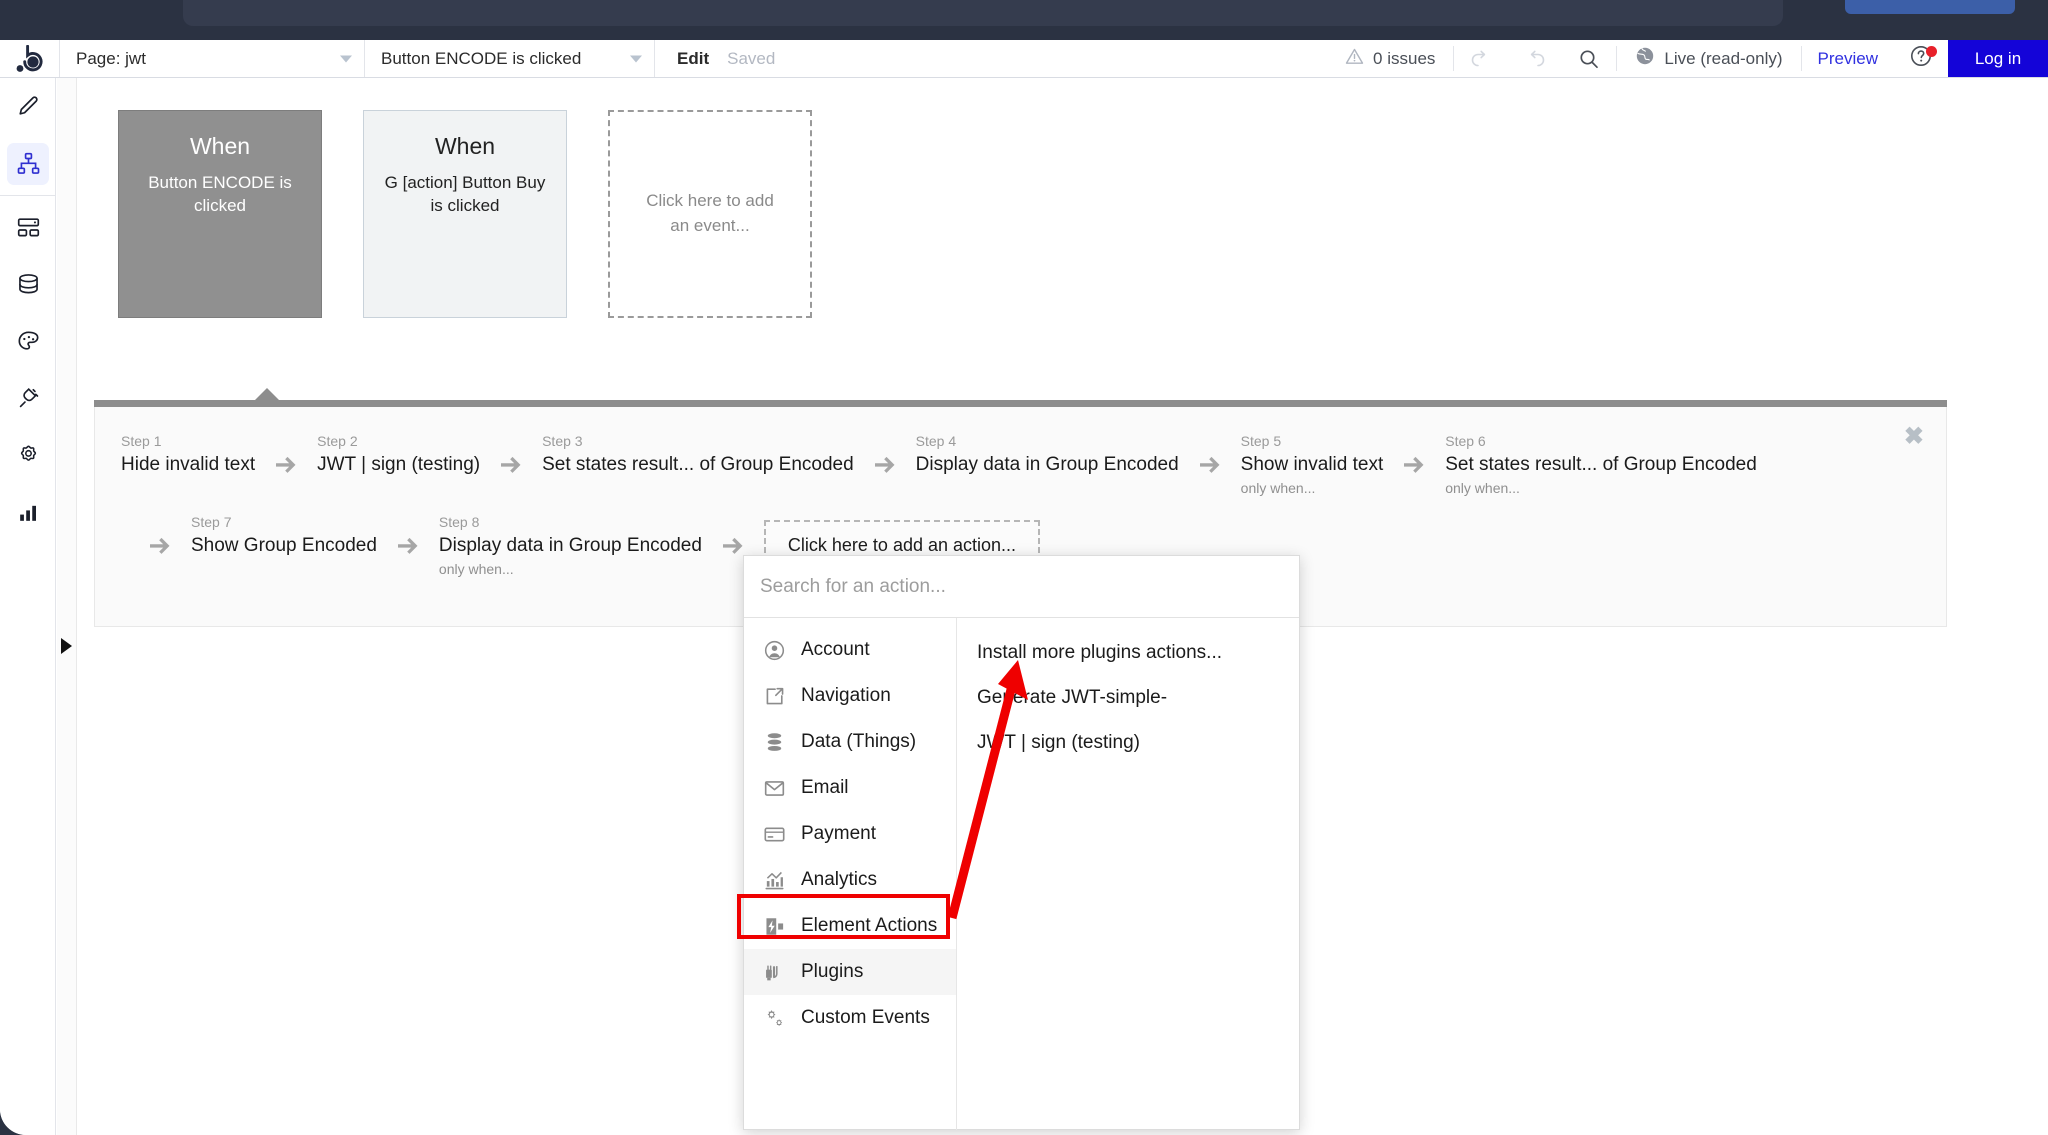  I want to click on user-circle-icon, so click(774, 650).